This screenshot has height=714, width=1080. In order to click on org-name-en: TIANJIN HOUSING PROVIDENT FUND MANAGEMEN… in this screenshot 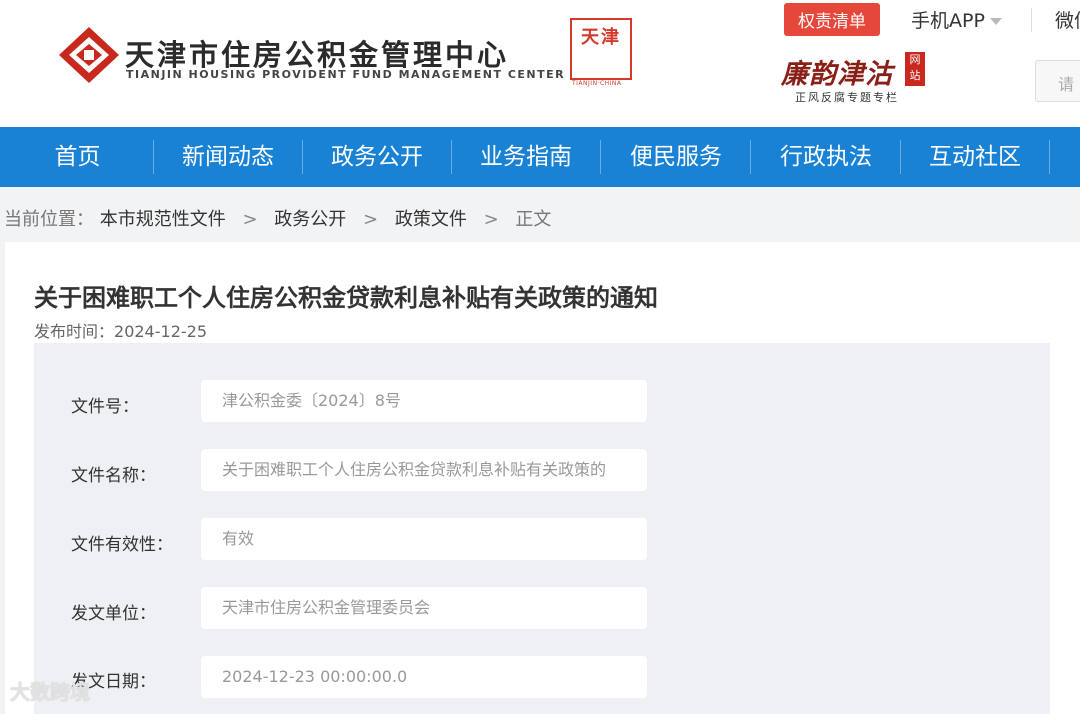, I will do `click(346, 74)`.